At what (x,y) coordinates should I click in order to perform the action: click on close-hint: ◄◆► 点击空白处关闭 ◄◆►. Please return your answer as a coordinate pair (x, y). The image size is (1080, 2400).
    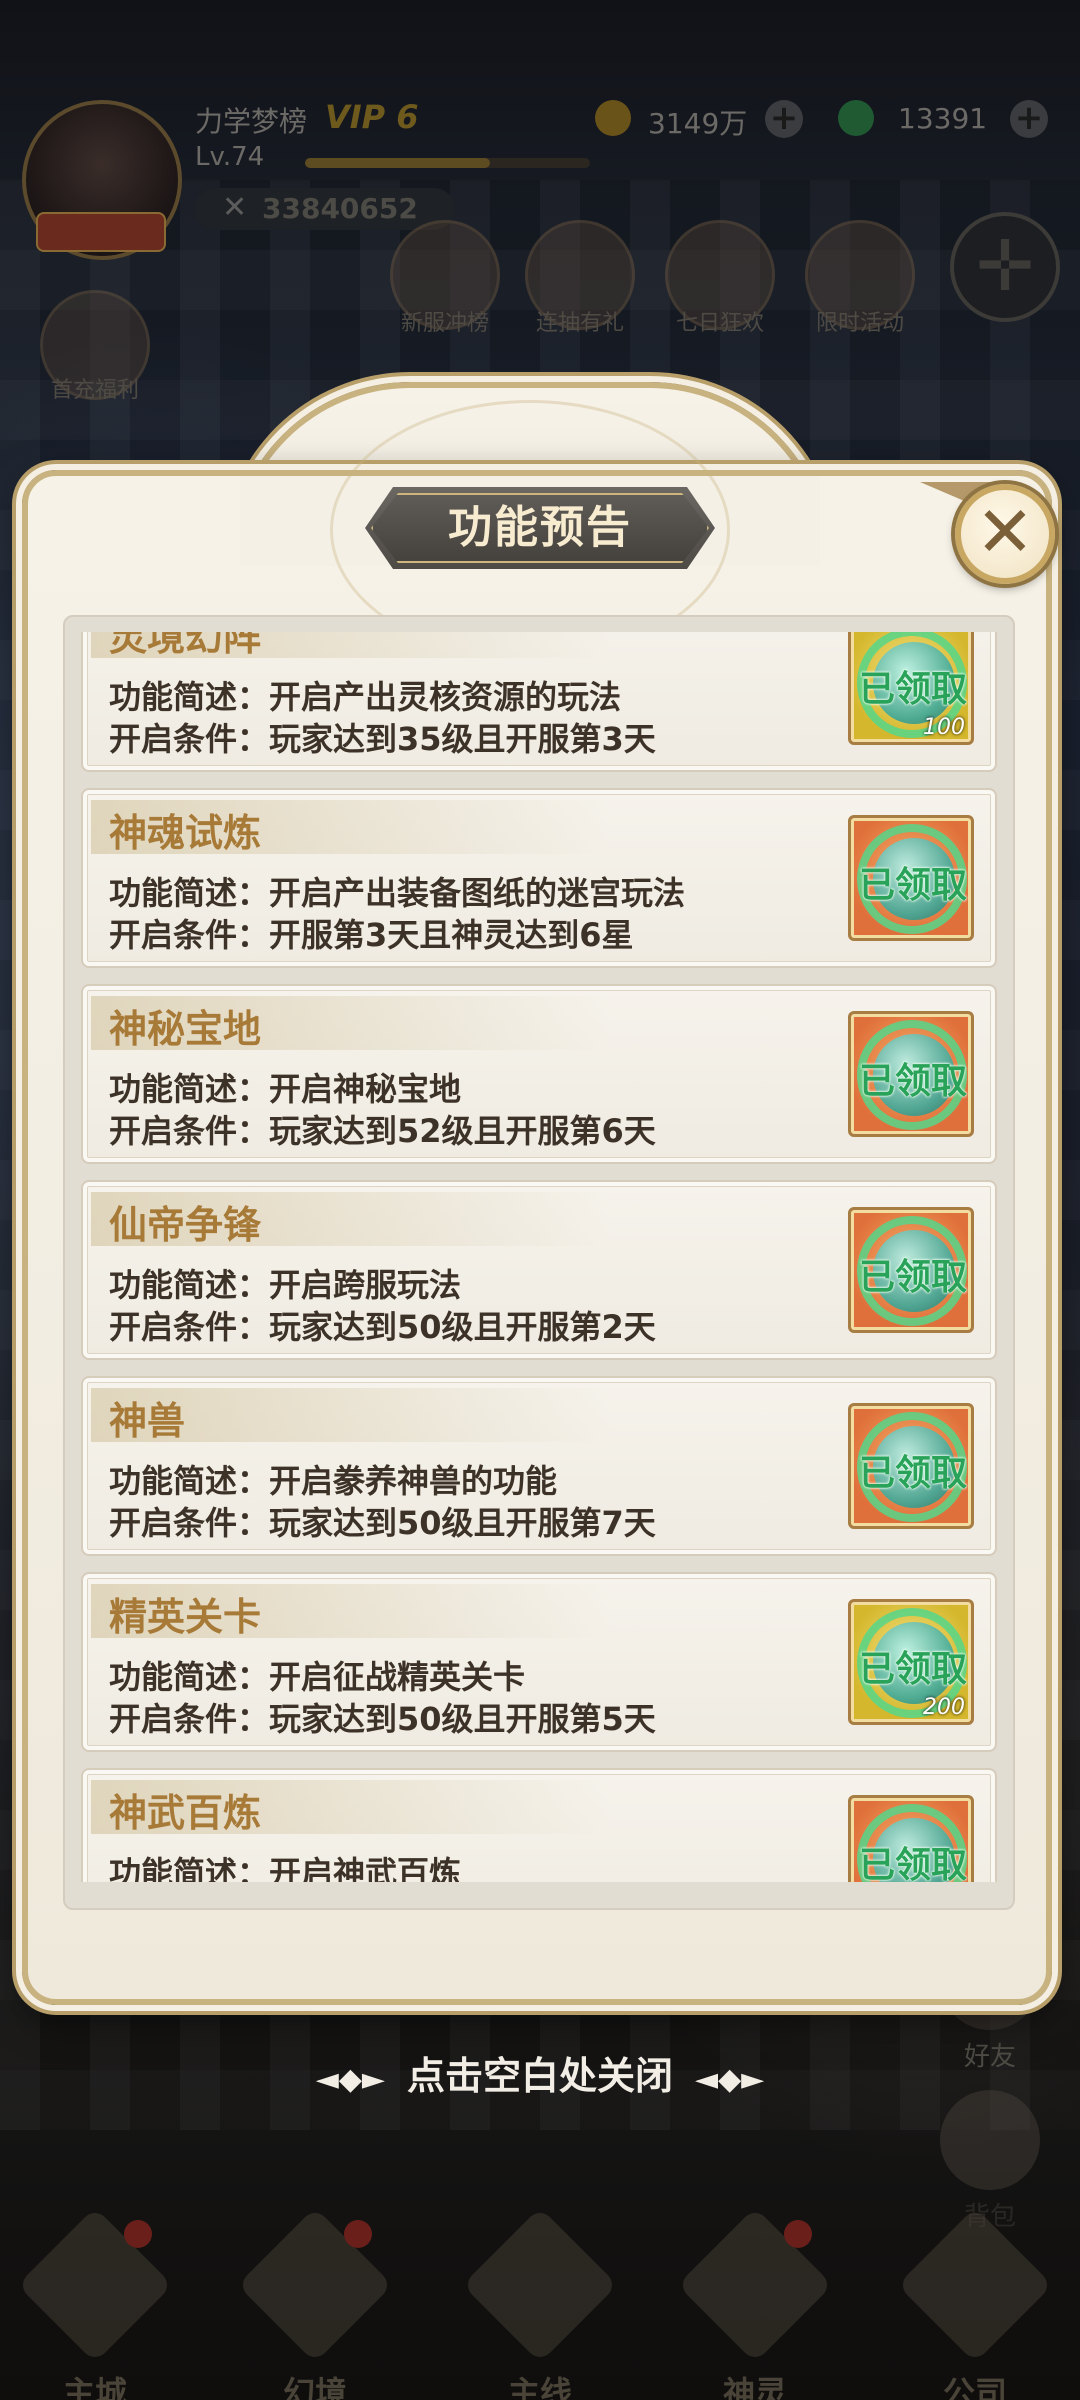
    Looking at the image, I should click on (540, 2072).